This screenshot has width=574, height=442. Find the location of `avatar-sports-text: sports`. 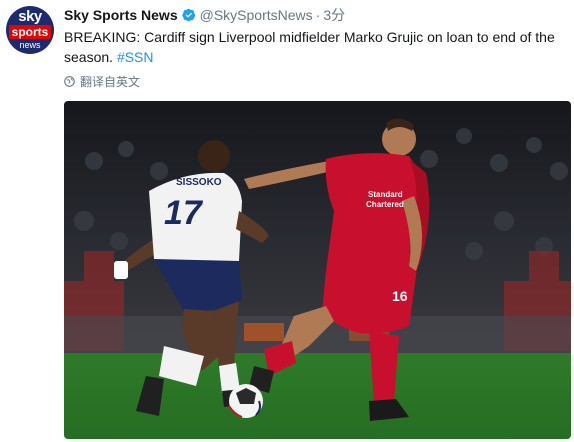

avatar-sports-text: sports is located at coordinates (30, 31).